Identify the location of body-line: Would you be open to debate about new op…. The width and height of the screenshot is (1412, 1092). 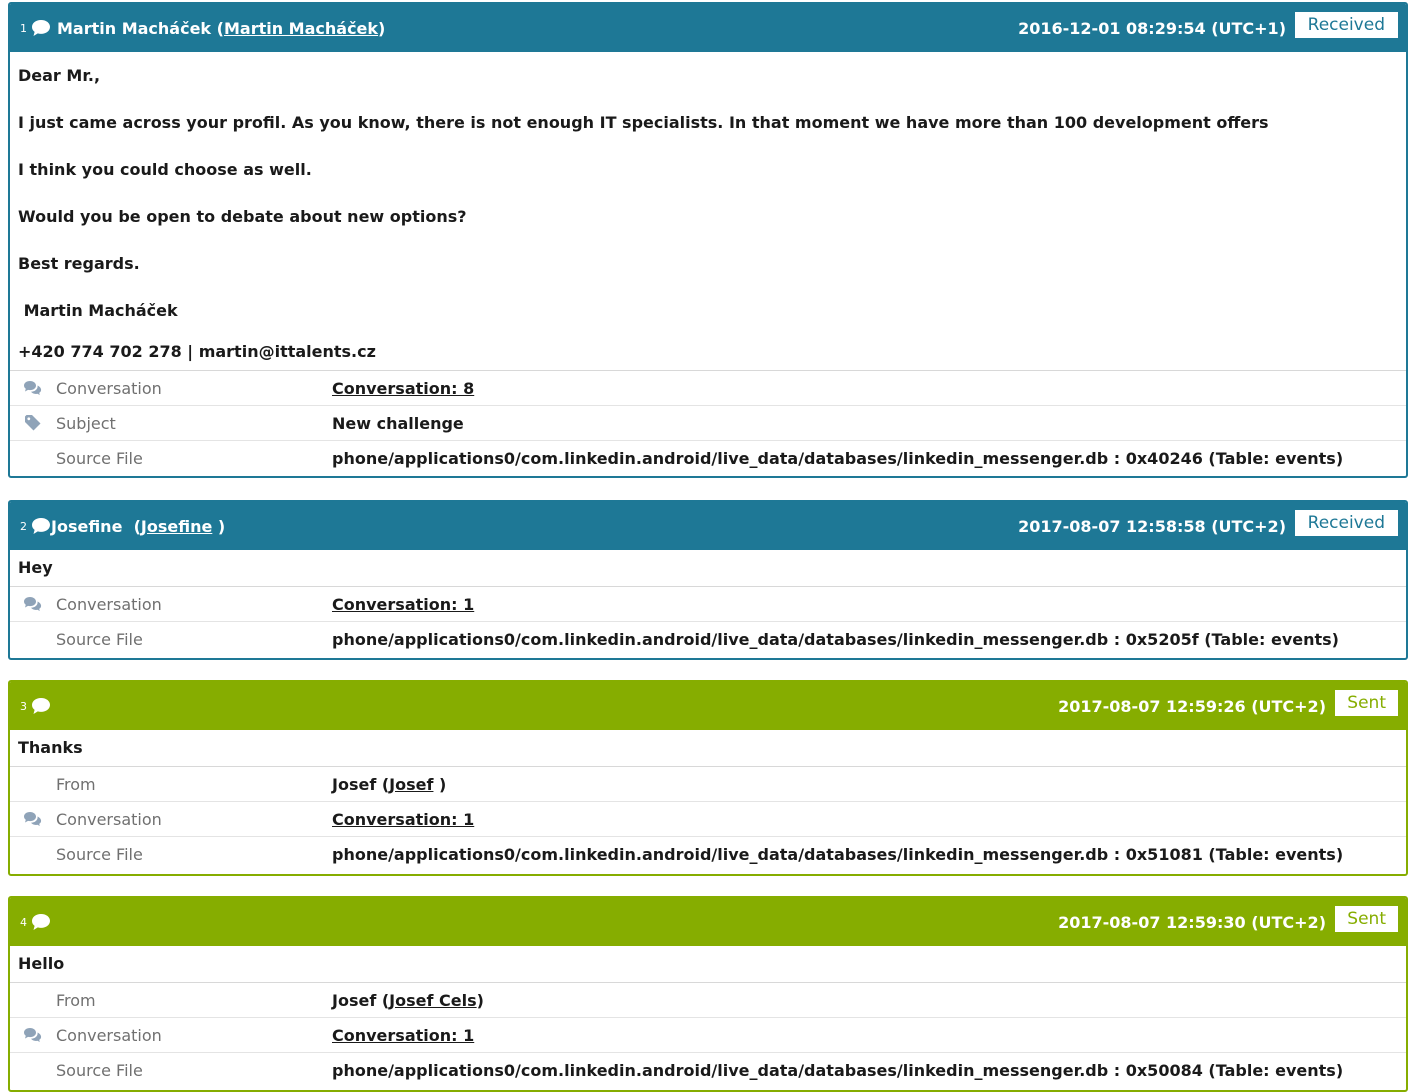
(242, 216).